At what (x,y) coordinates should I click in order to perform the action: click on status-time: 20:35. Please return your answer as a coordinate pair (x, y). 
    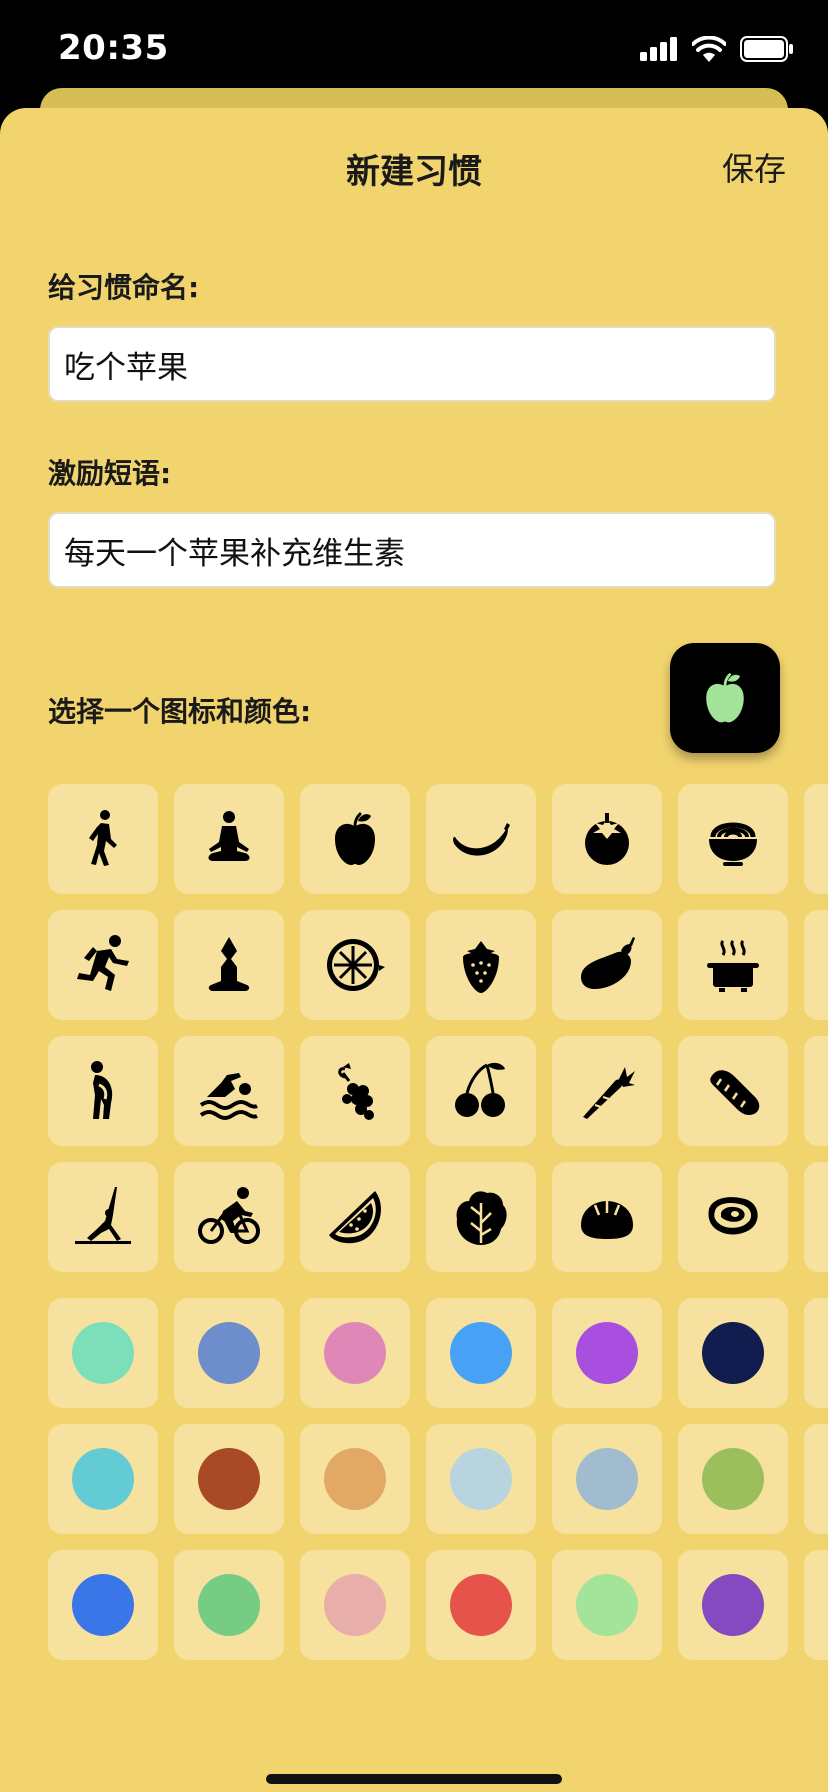
    Looking at the image, I should click on (113, 48).